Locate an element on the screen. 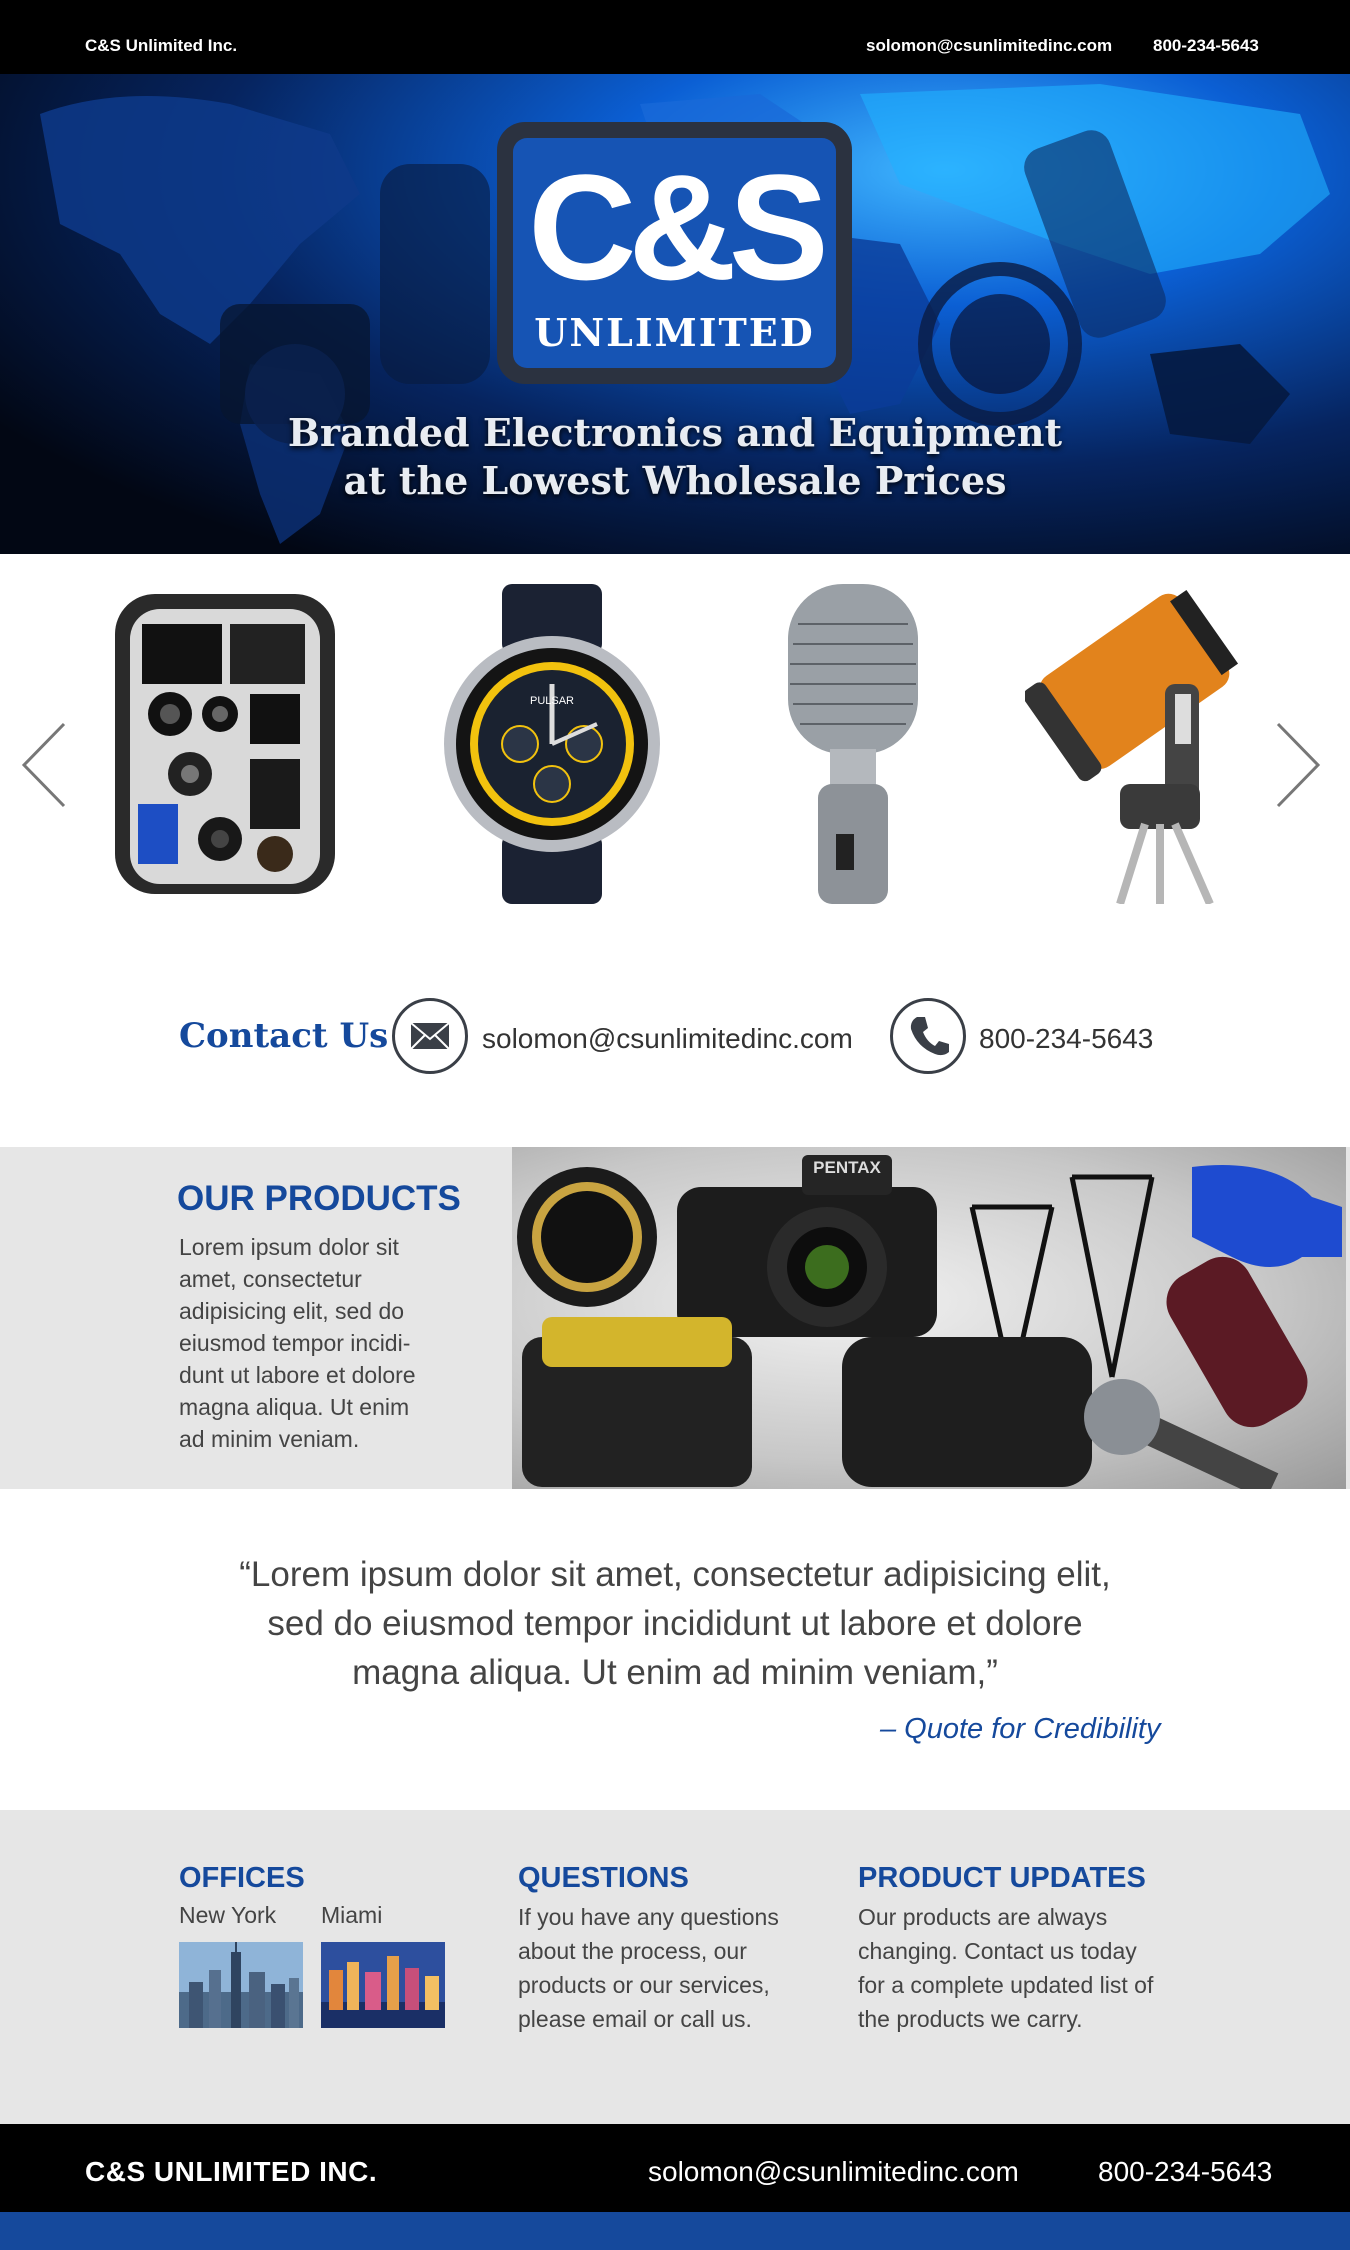  envelope-icon is located at coordinates (430, 1036).